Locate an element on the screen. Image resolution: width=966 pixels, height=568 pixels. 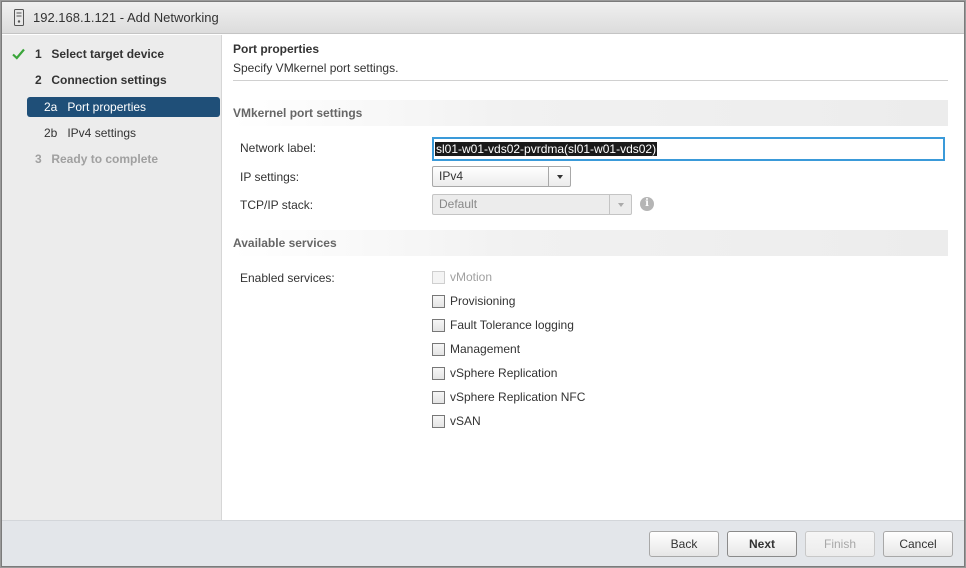
cancel-button: Cancel is located at coordinates (918, 544).